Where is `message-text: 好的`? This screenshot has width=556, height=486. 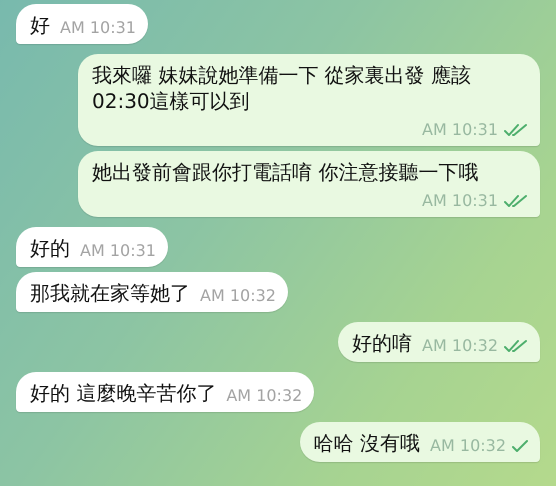 message-text: 好的 is located at coordinates (50, 248).